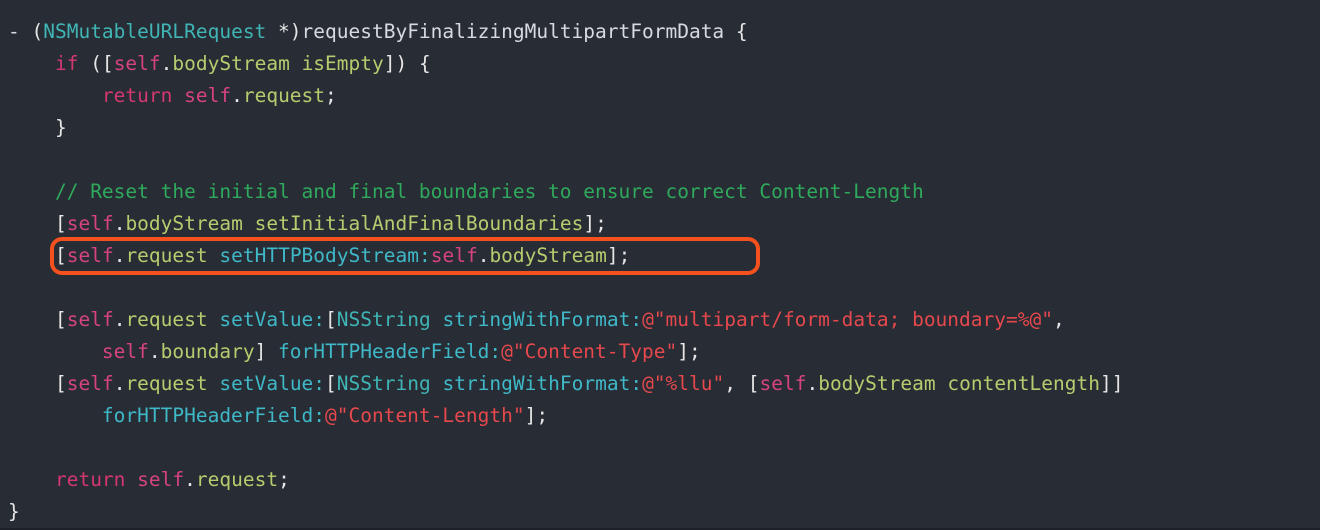  I want to click on token-string: @"multipart/form-data; boundary=%@", so click(847, 319).